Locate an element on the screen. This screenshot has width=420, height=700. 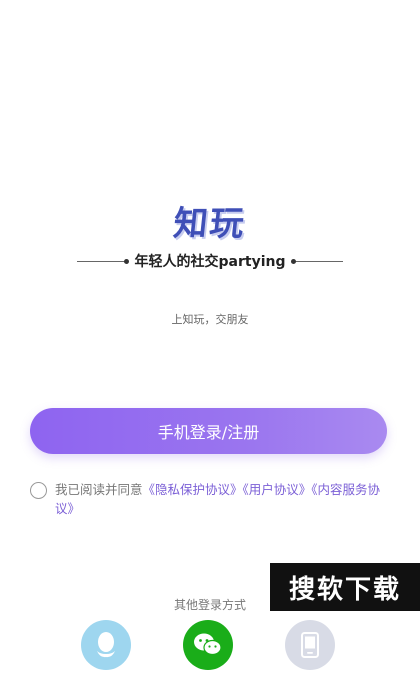
user-agreement-link: 《用户协议》 is located at coordinates (277, 489).